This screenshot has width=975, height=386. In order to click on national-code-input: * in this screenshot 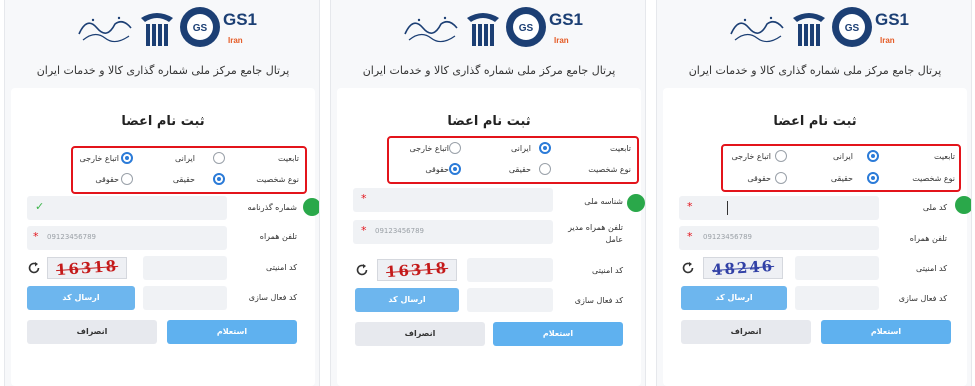, I will do `click(779, 208)`.